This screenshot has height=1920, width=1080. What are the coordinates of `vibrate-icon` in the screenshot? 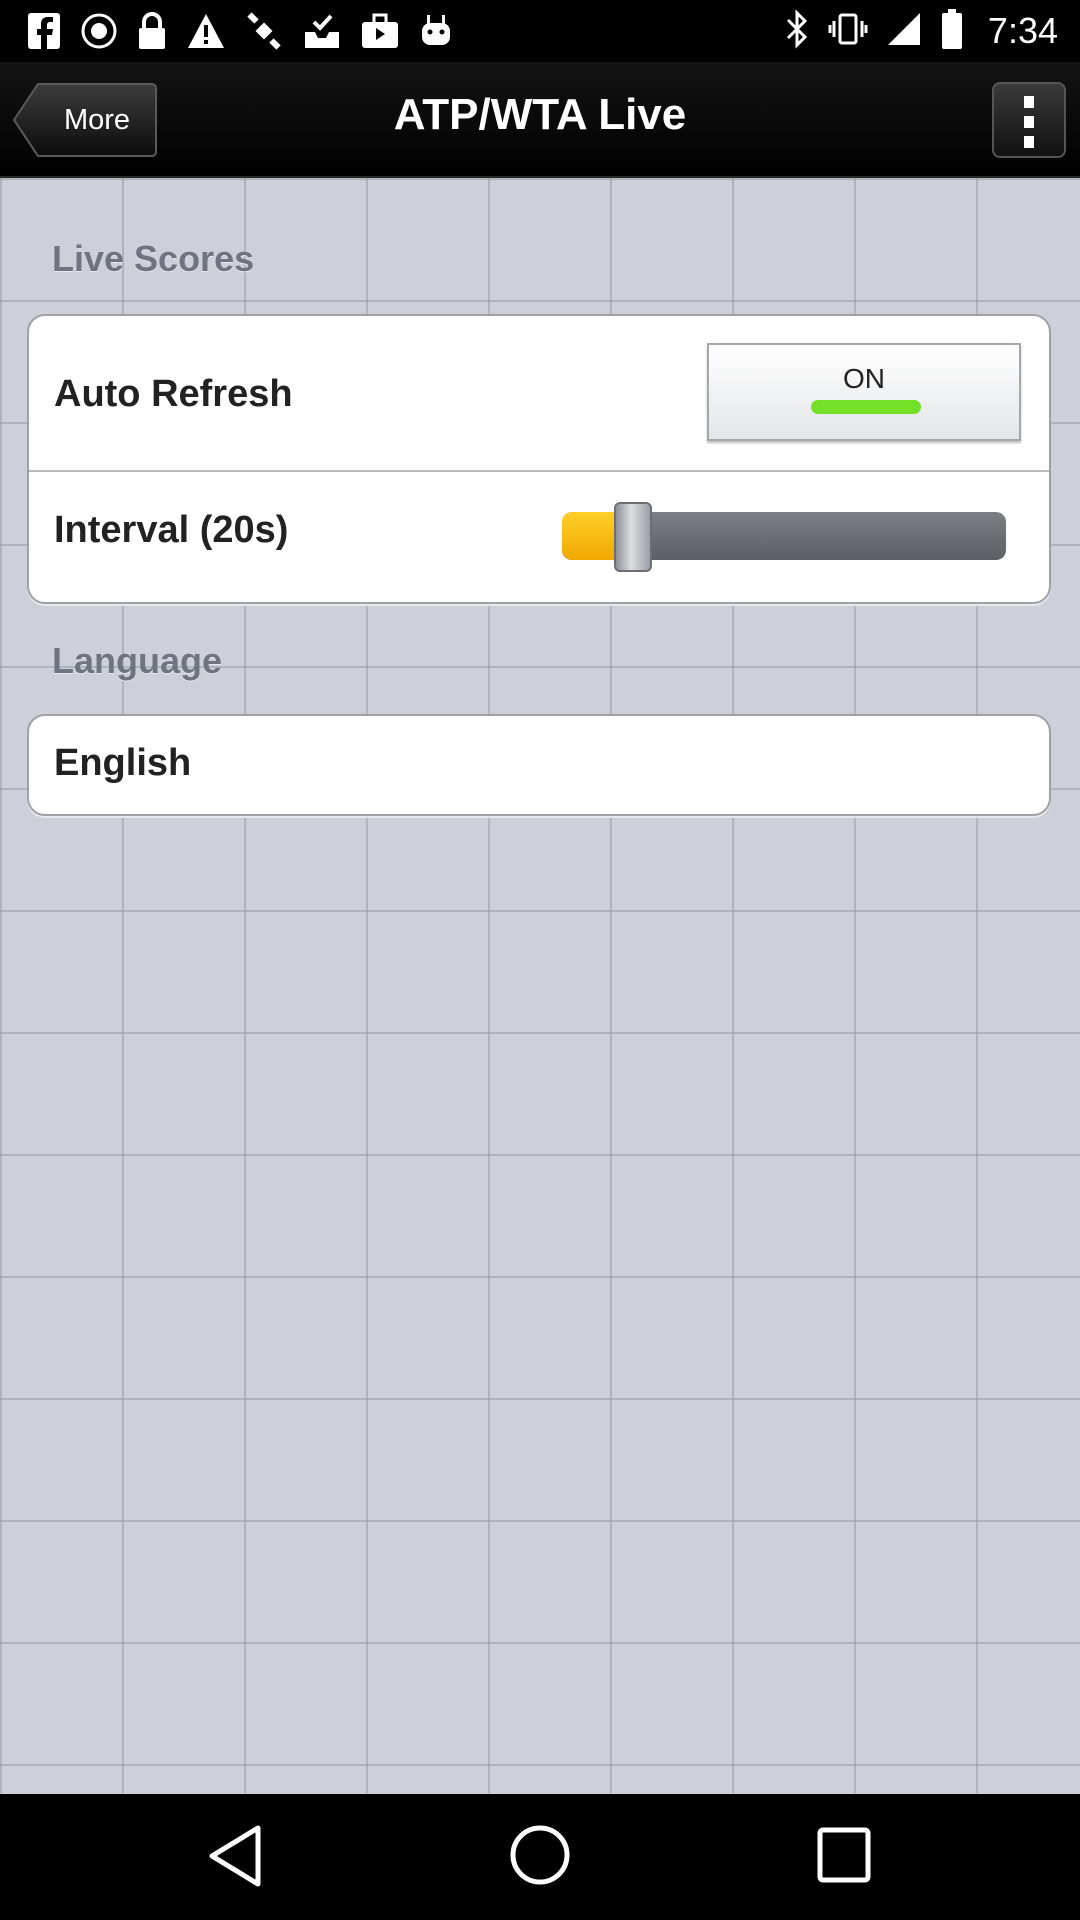 It's located at (848, 31).